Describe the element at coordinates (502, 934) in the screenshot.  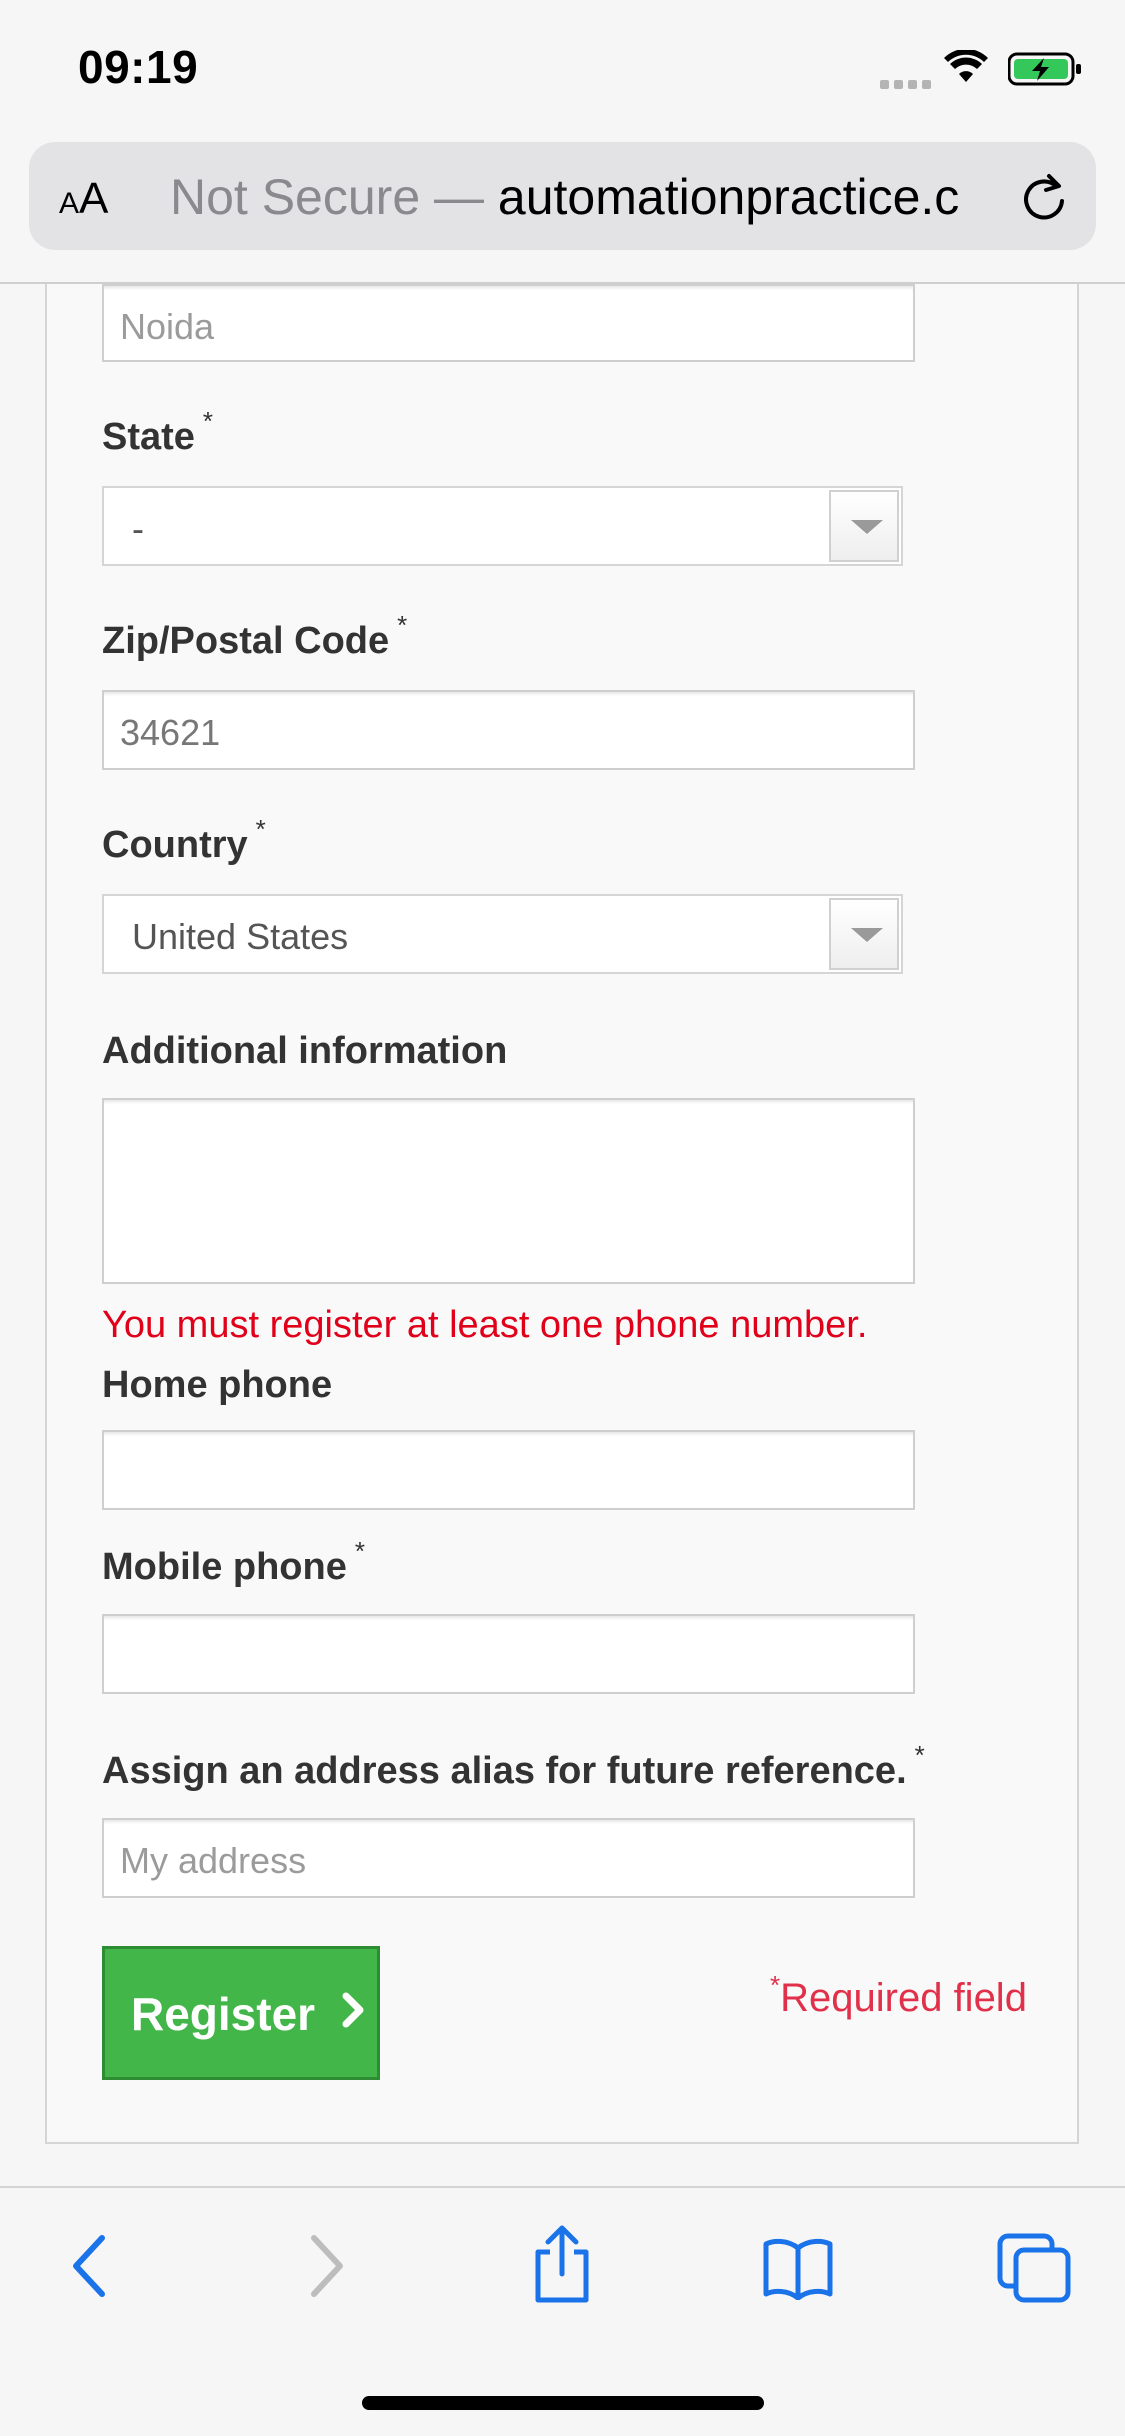
I see `country-select: United States` at that location.